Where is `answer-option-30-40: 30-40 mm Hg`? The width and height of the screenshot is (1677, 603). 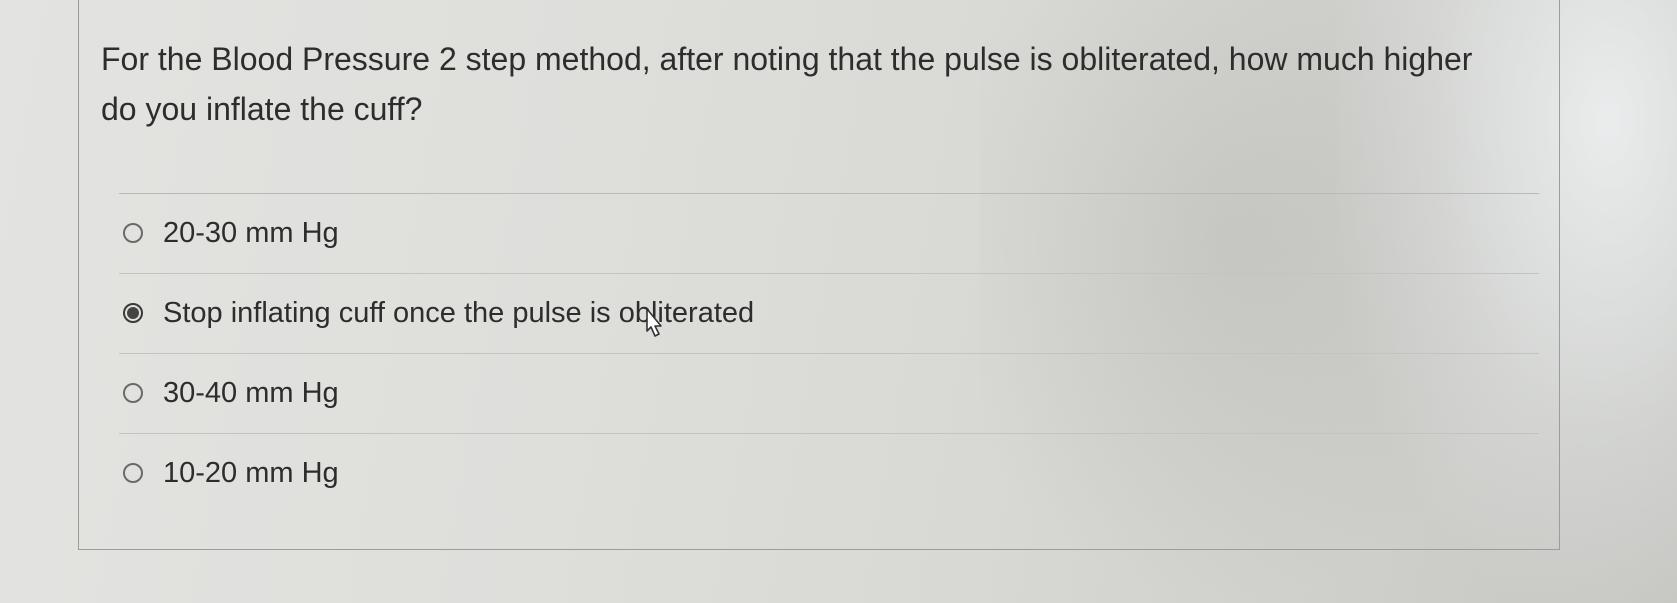
answer-option-30-40: 30-40 mm Hg is located at coordinates (829, 393).